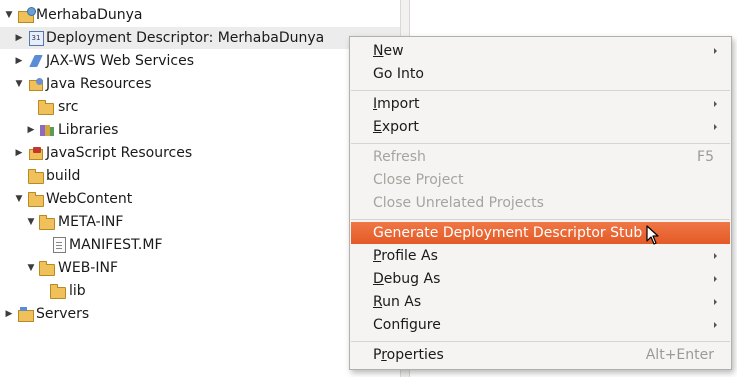 This screenshot has width=737, height=377. I want to click on project-icon, so click(27, 14).